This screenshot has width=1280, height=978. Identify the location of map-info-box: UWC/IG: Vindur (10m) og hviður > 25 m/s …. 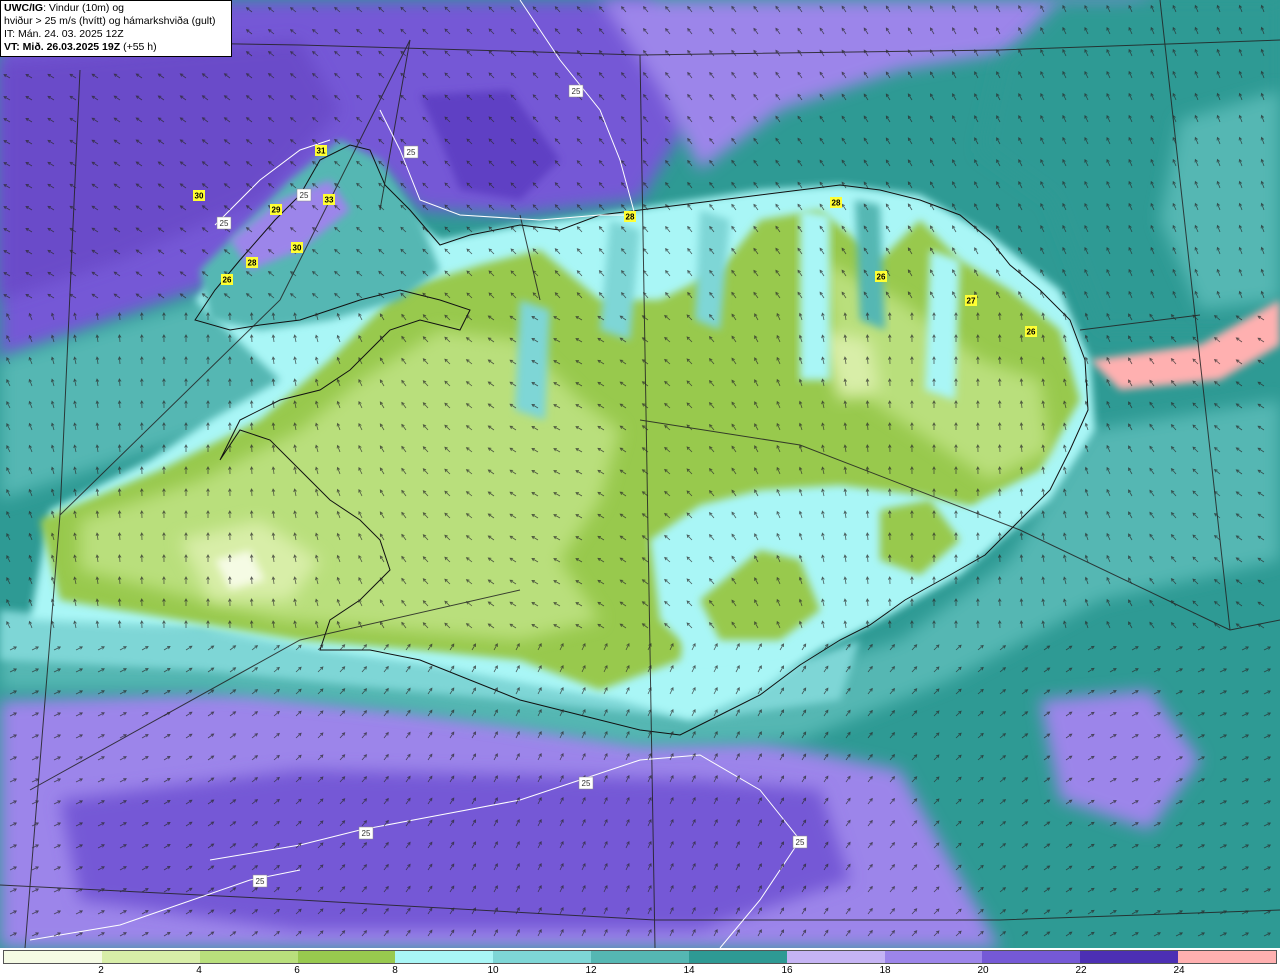
(116, 28).